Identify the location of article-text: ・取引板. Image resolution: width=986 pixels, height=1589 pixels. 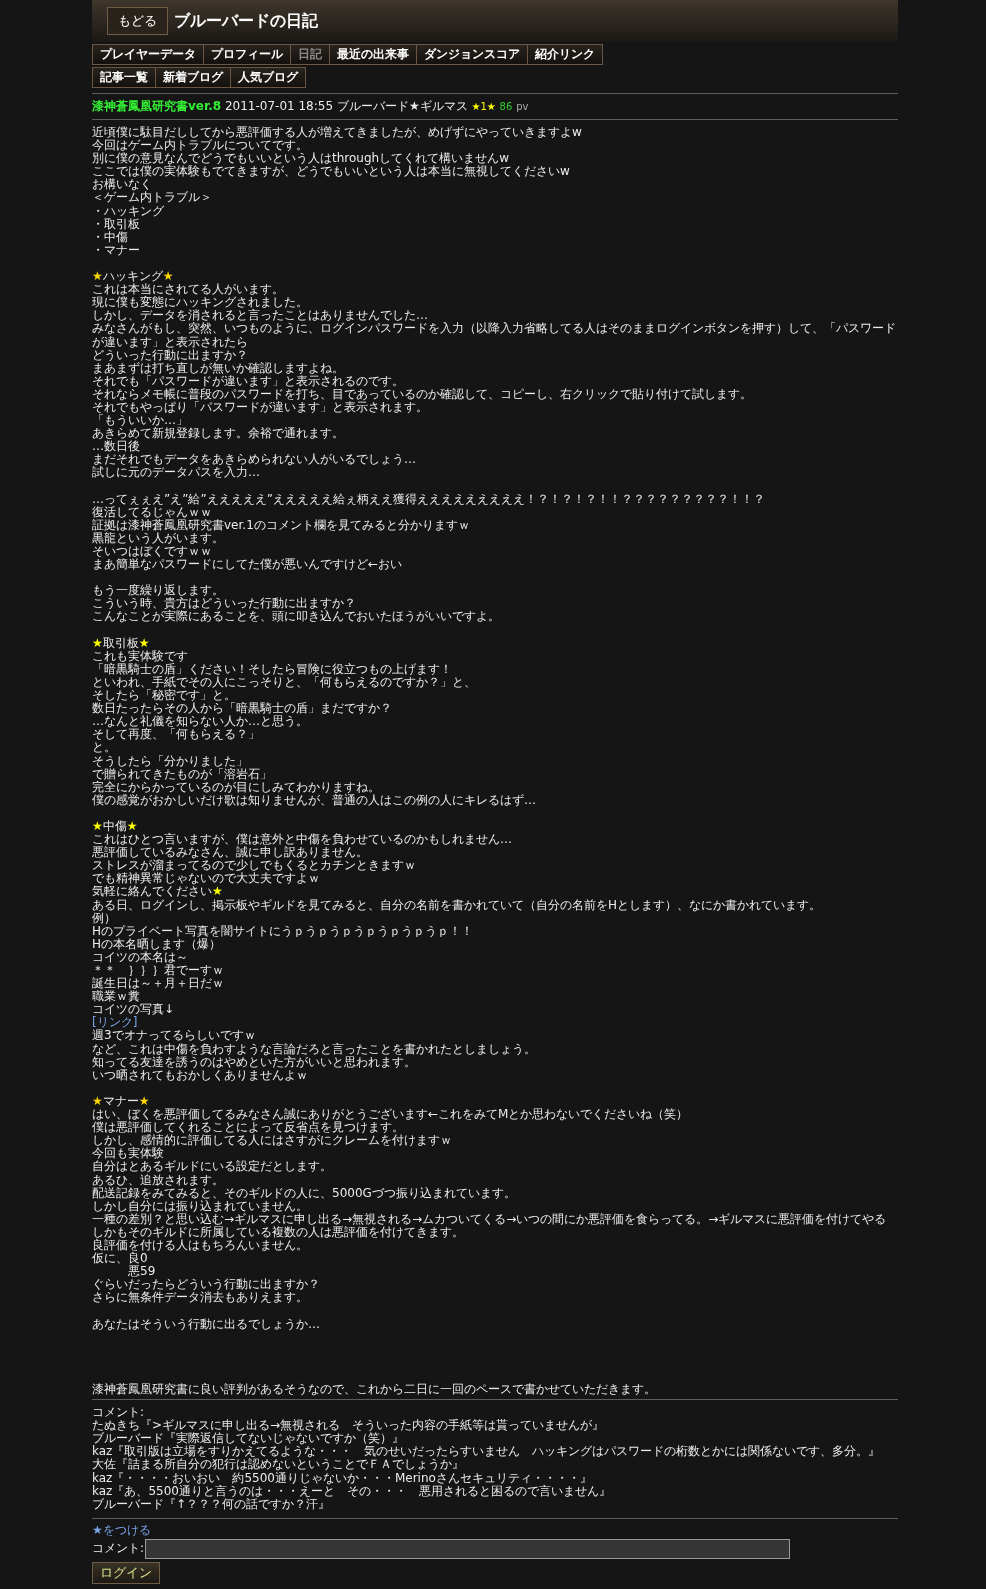
(116, 223).